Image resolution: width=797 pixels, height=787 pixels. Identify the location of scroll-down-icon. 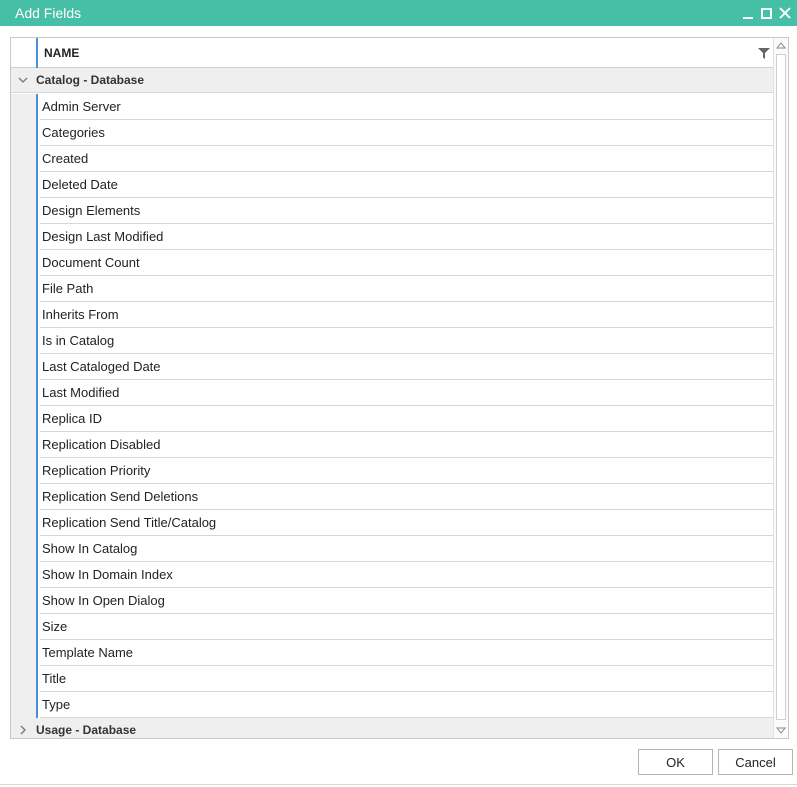
(781, 730).